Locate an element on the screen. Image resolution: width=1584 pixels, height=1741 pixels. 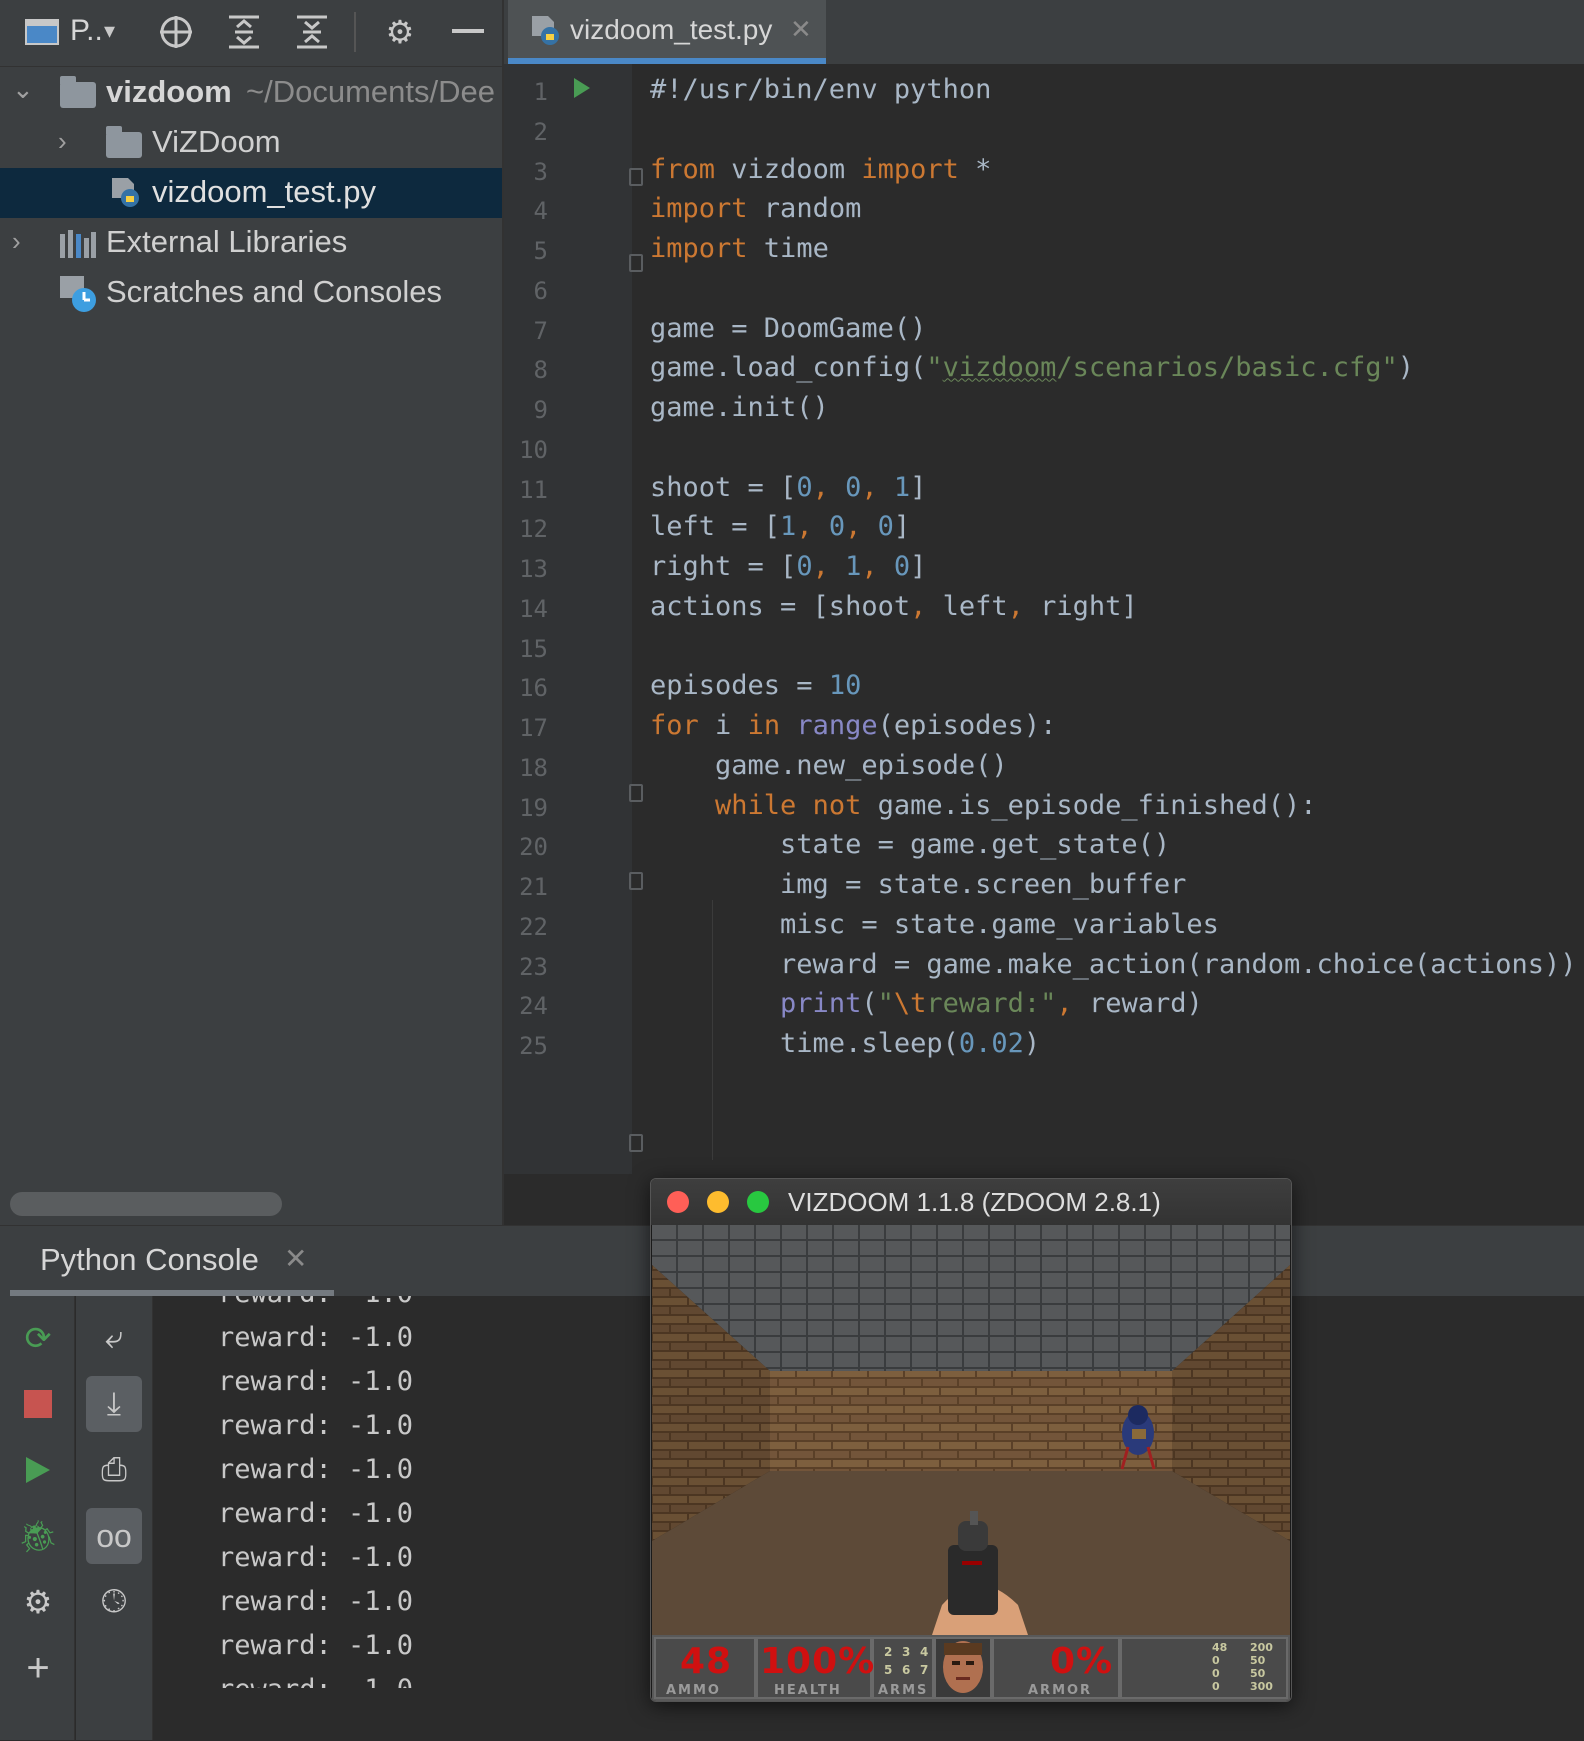
code-line: img = state.screen_buffer is located at coordinates (918, 884).